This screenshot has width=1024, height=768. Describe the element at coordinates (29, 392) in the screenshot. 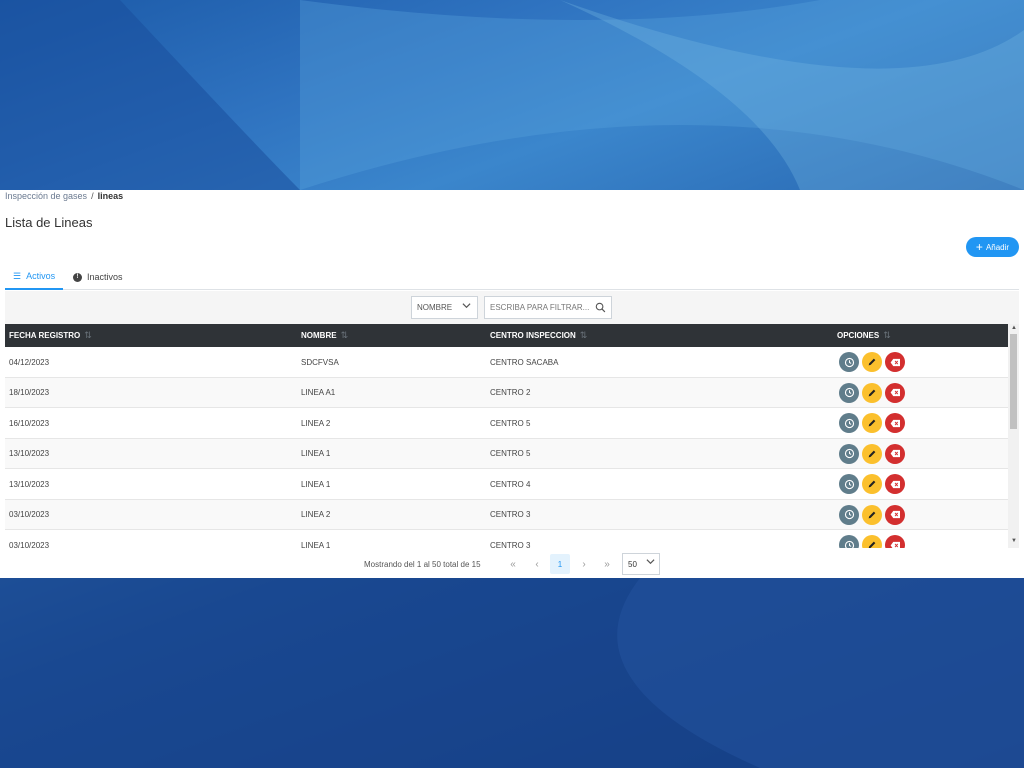

I see `cell-fecha: 18/10/2023` at that location.